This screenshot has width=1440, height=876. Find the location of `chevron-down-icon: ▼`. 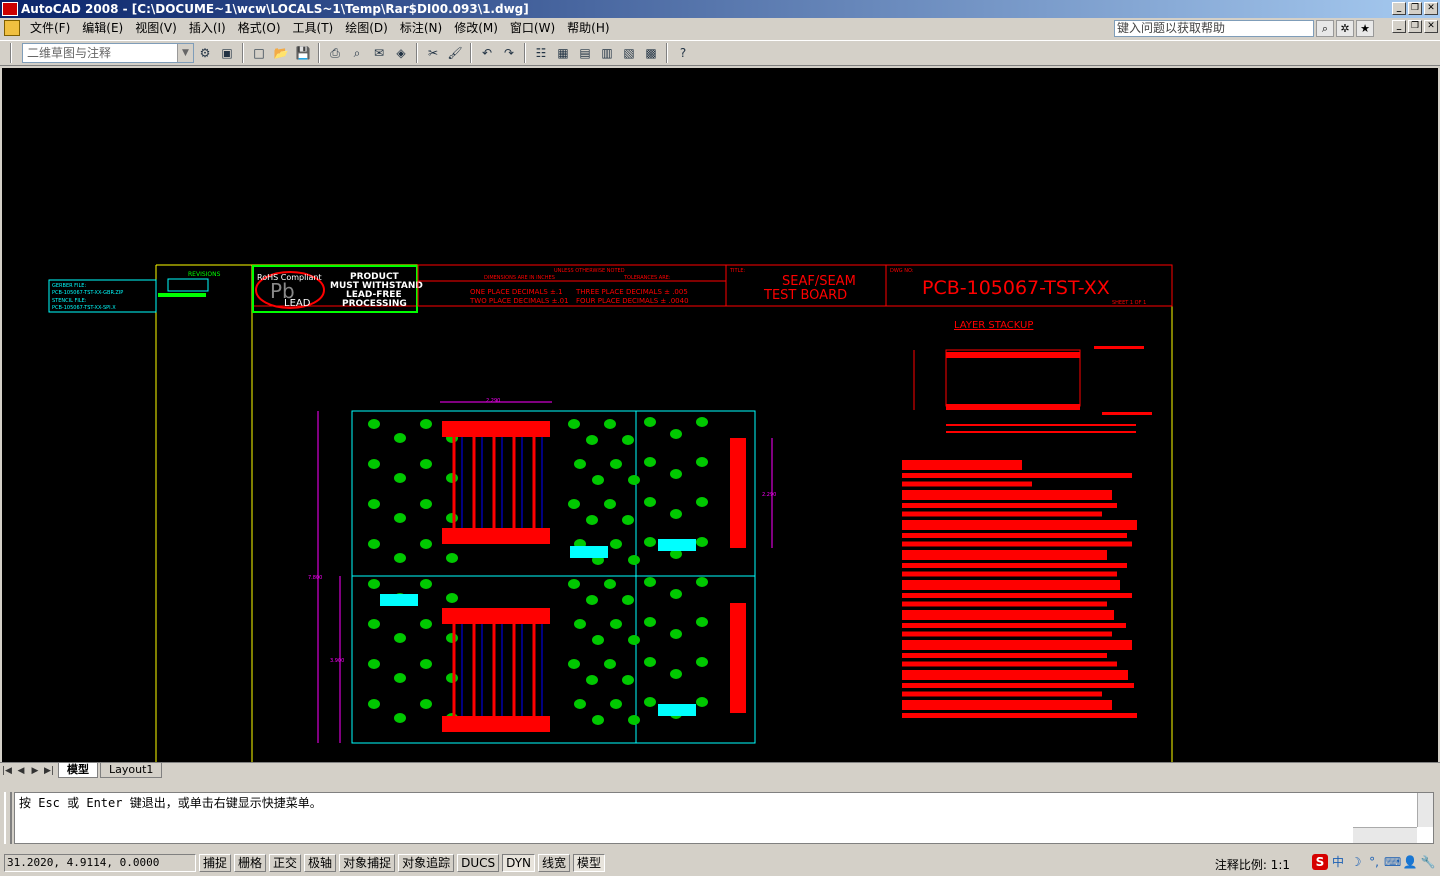

chevron-down-icon: ▼ is located at coordinates (185, 53).